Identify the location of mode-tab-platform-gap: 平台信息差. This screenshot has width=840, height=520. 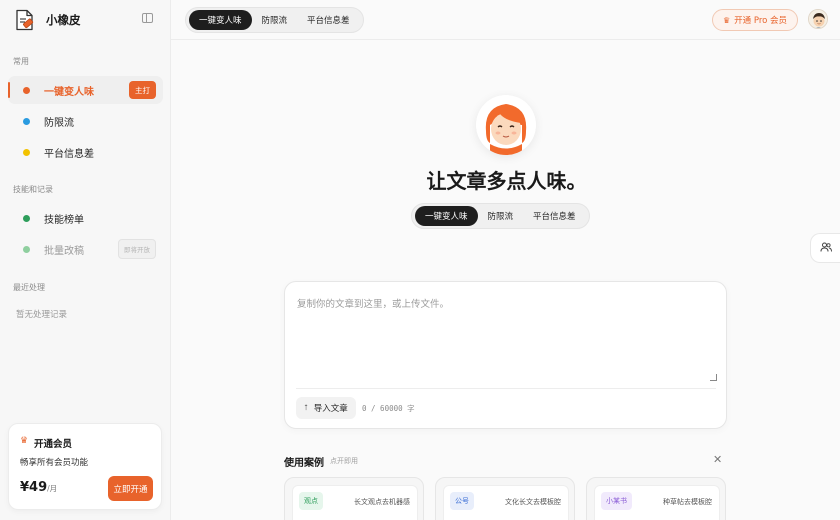
(554, 216).